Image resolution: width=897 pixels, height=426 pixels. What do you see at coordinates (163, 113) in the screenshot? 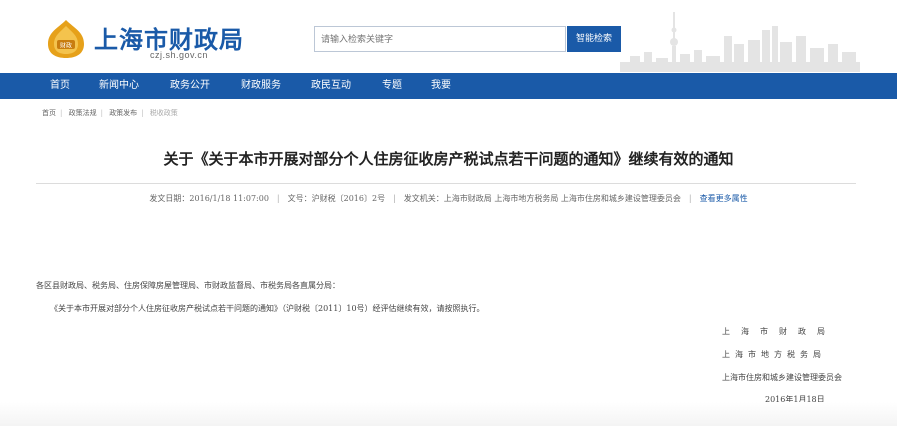
I see `breadcrumb-current: 税收政策` at bounding box center [163, 113].